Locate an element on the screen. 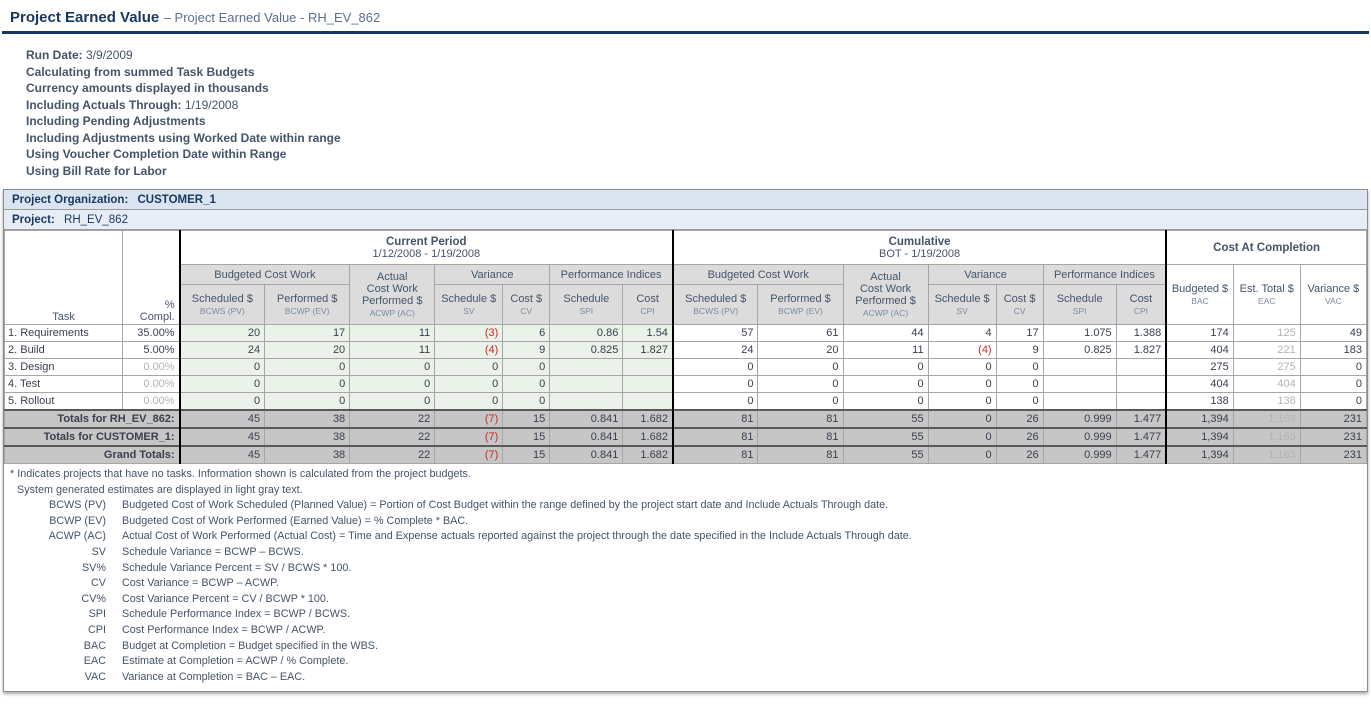 The width and height of the screenshot is (1371, 719). col-header-cum-spi: Schedule SPI is located at coordinates (1079, 304).